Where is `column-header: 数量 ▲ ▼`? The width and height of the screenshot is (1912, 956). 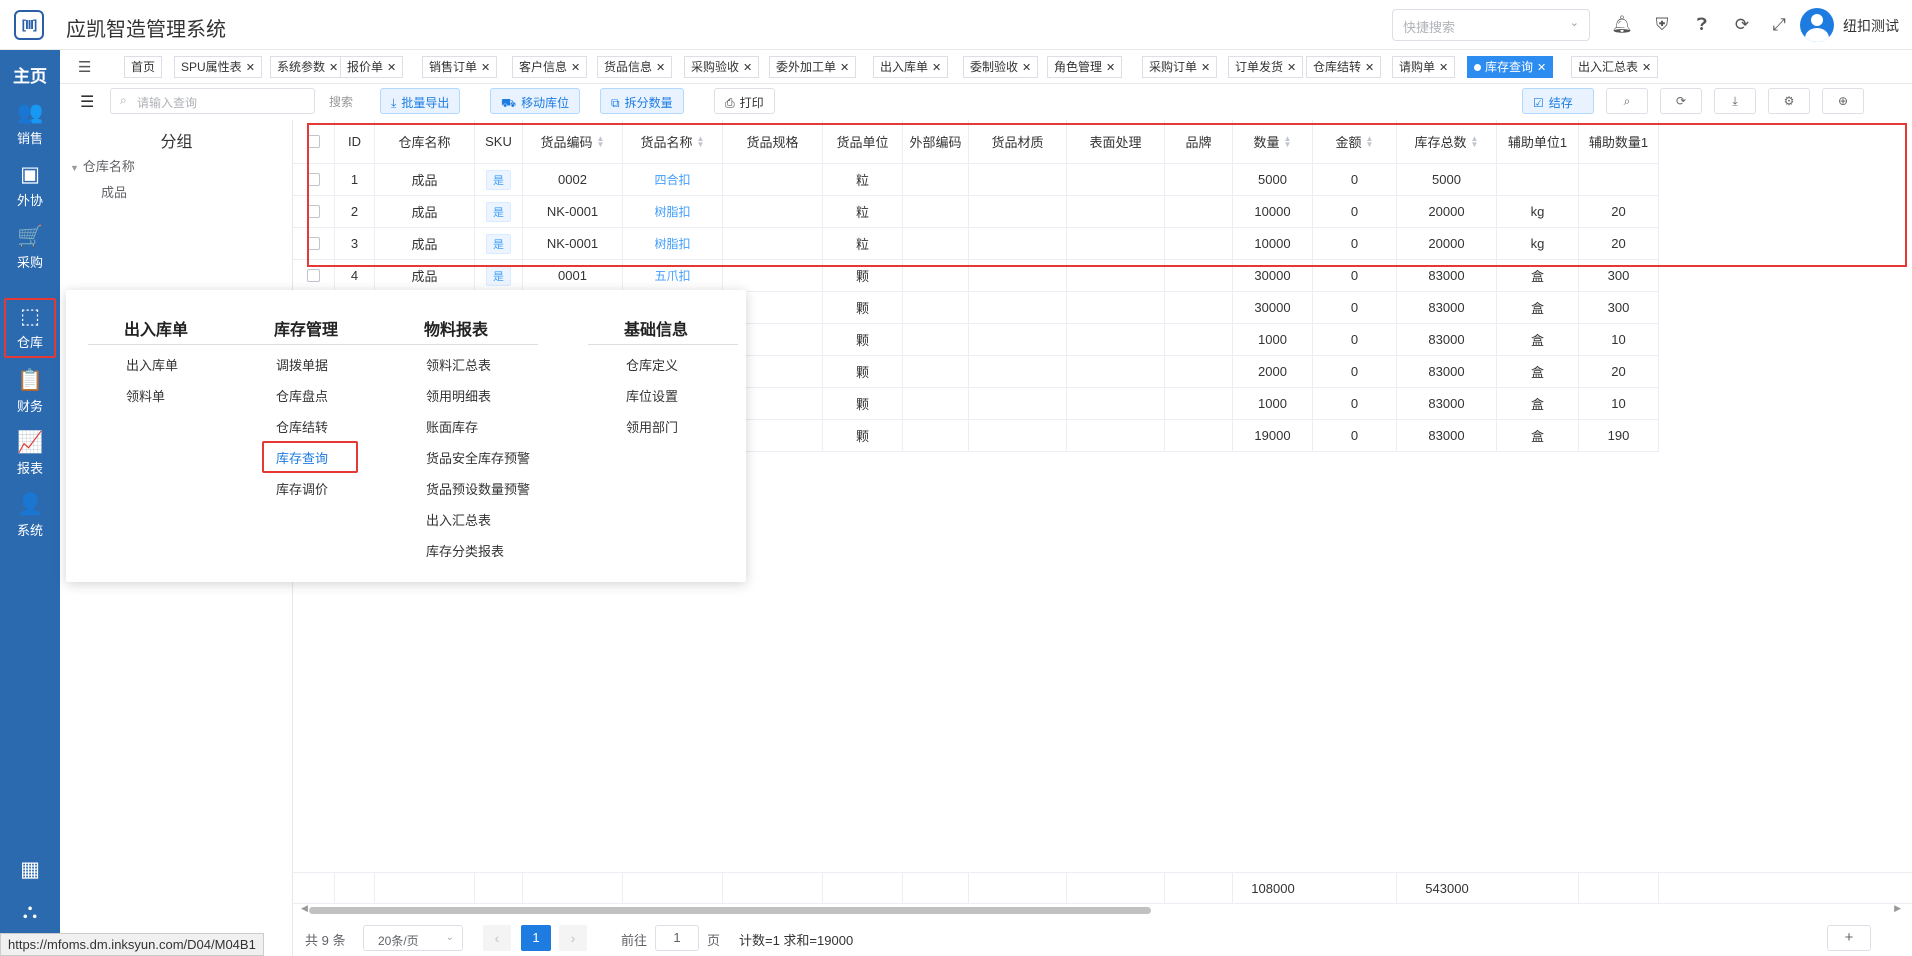 column-header: 数量 ▲ ▼ is located at coordinates (1273, 141).